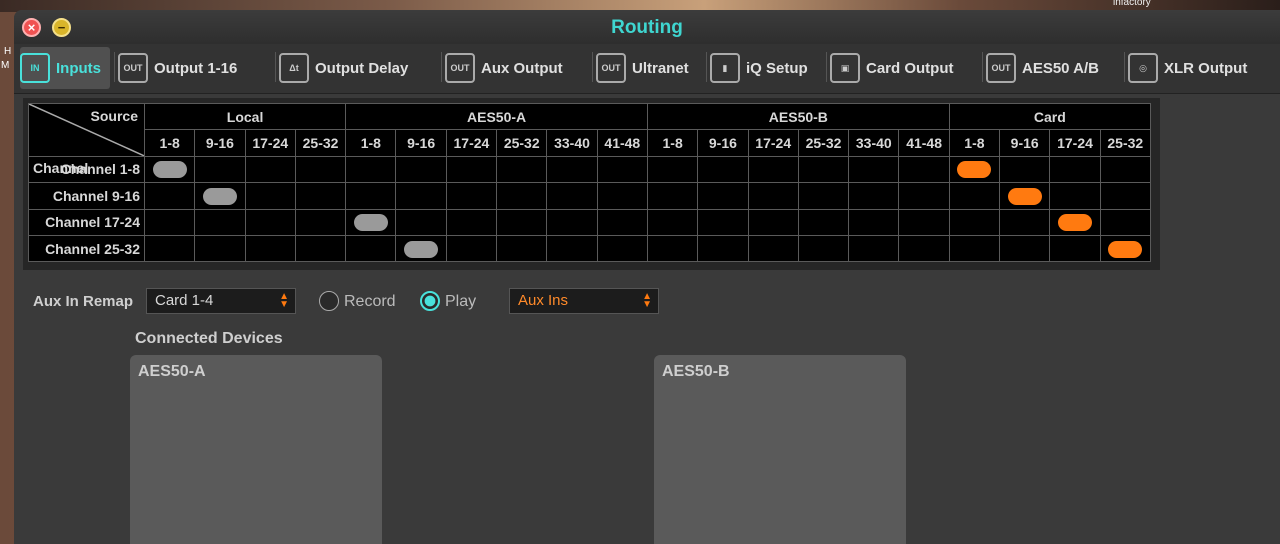  I want to click on tab-aes50: OUT AES50 A/B, so click(1051, 68).